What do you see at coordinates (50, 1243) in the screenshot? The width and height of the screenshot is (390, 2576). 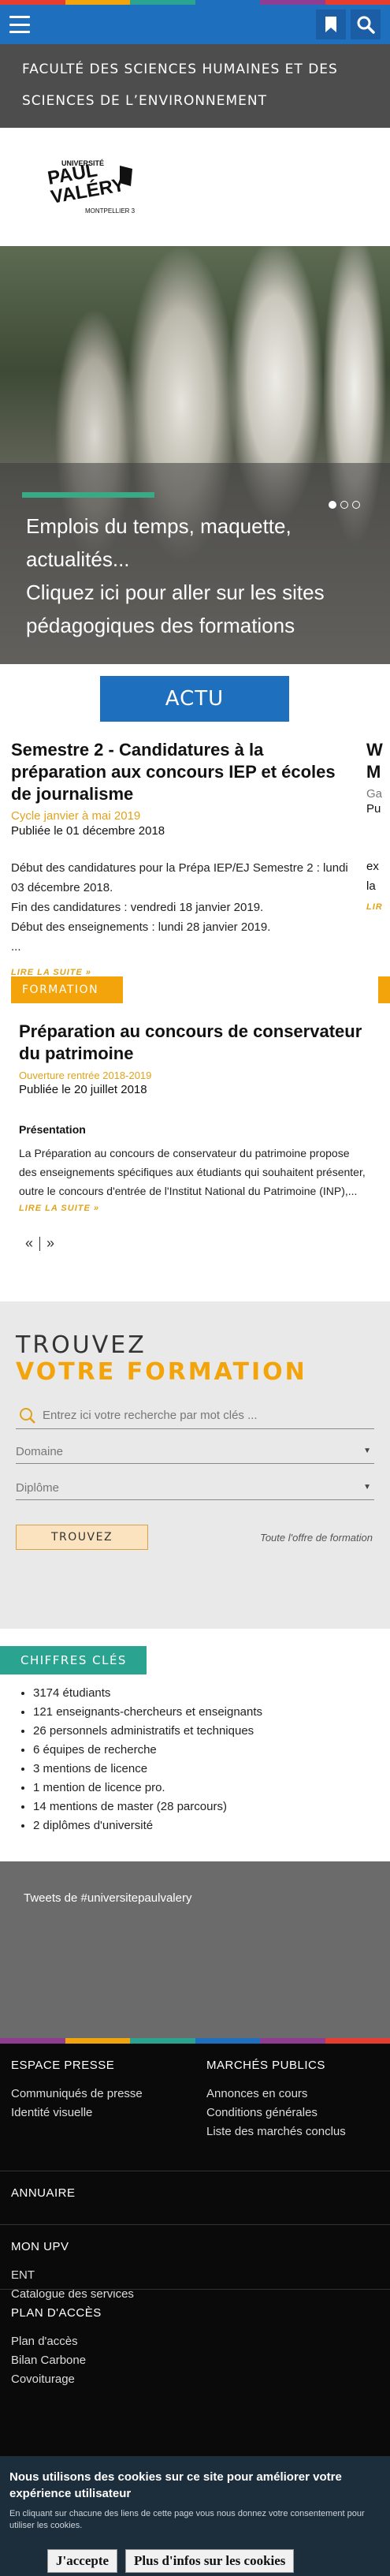 I see `pager-next-icon: »` at bounding box center [50, 1243].